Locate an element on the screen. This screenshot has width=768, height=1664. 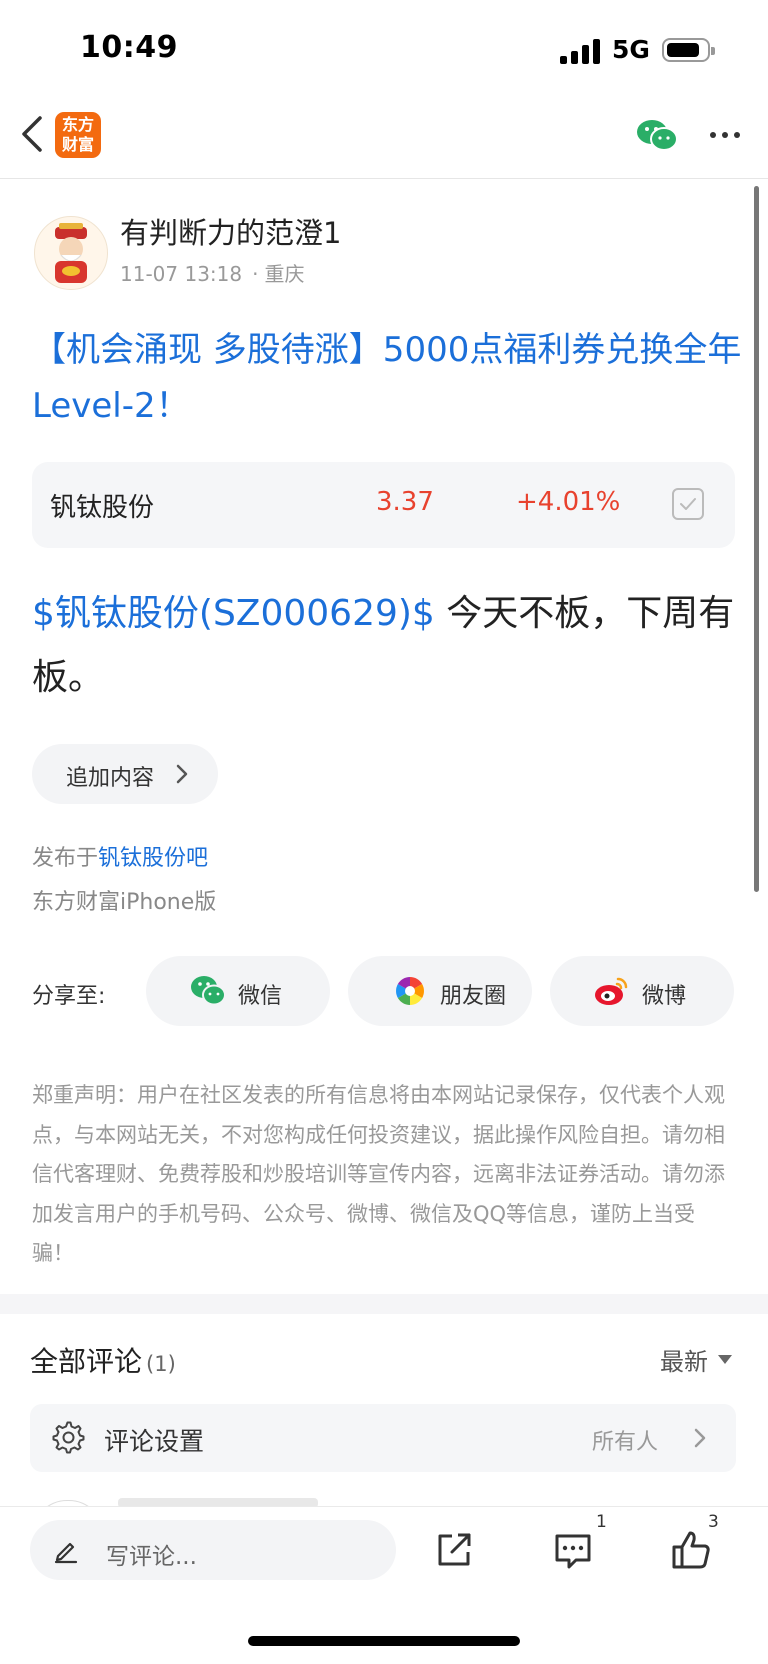
post-body: $钒钛股份(SZ000629)$ 今天不板，下周有板。 is located at coordinates (388, 646).